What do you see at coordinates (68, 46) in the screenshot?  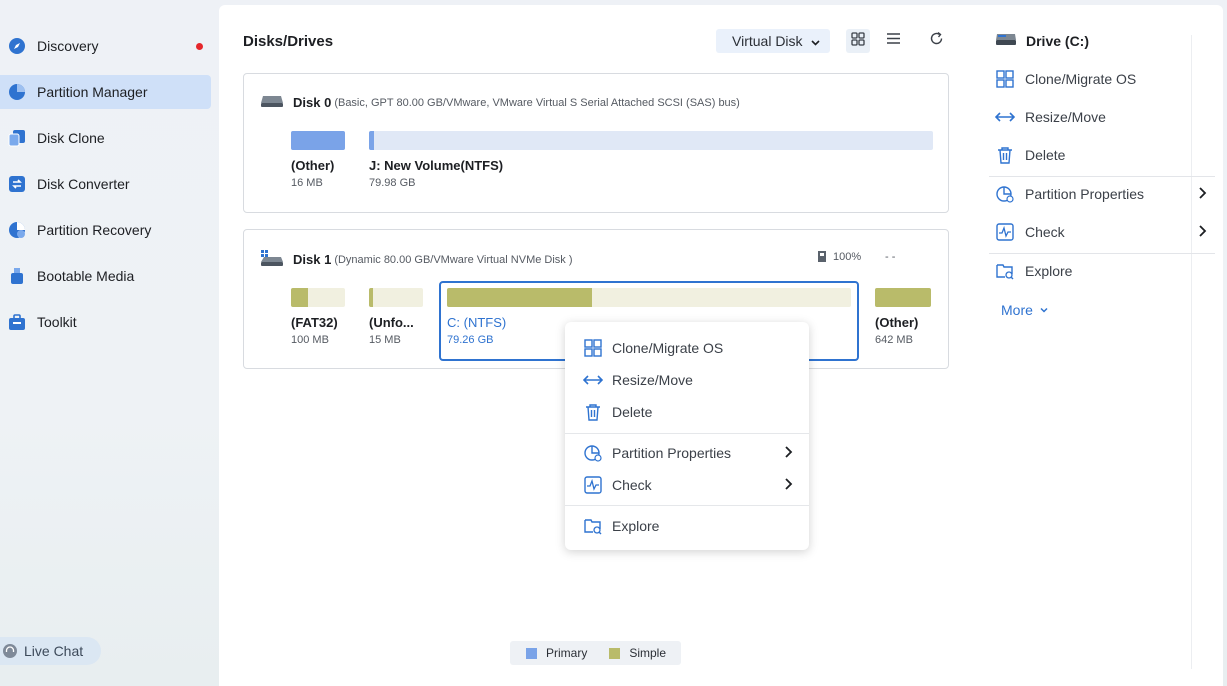 I see `sidebar-item-label: Discovery` at bounding box center [68, 46].